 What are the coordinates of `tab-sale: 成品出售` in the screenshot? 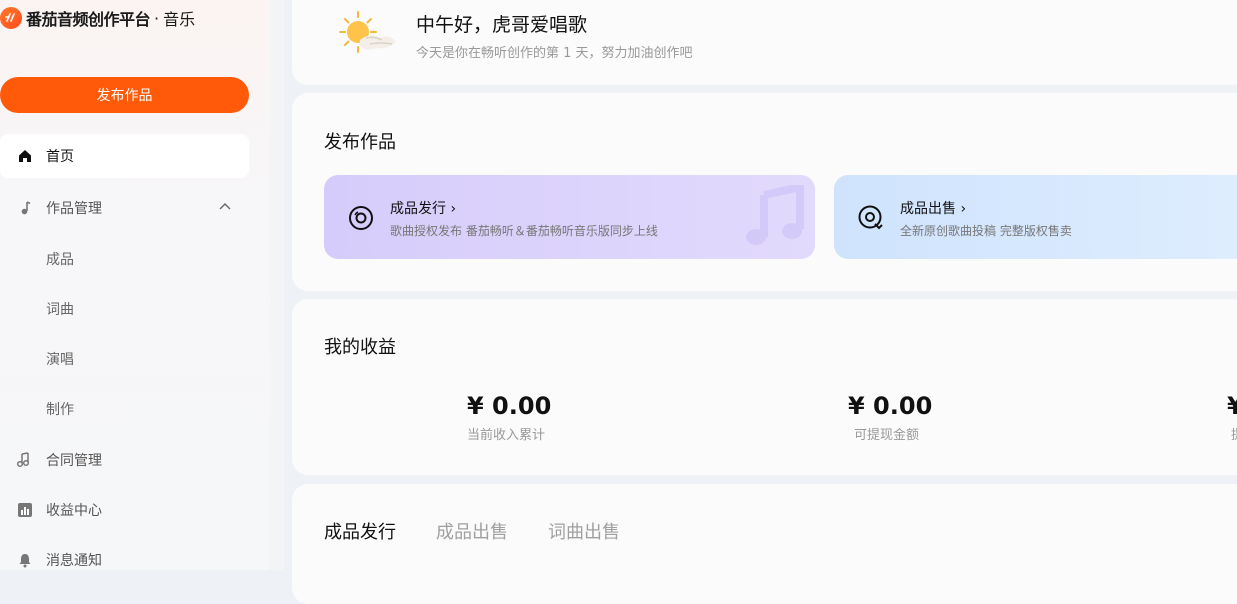 It's located at (472, 531).